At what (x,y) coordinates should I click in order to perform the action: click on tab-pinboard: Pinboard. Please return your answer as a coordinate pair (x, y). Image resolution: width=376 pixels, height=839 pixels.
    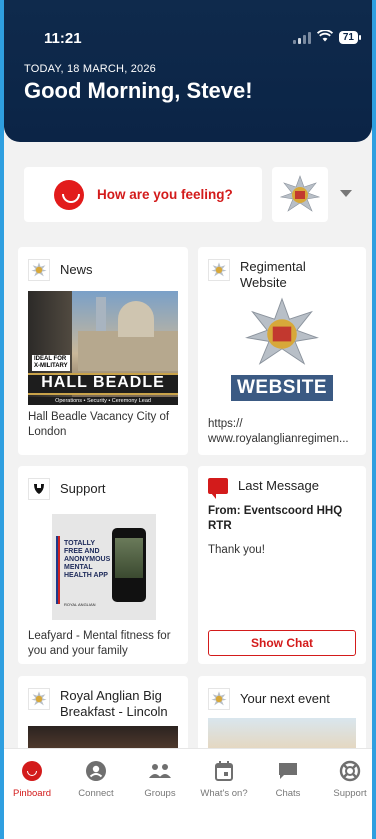
    Looking at the image, I should click on (33, 779).